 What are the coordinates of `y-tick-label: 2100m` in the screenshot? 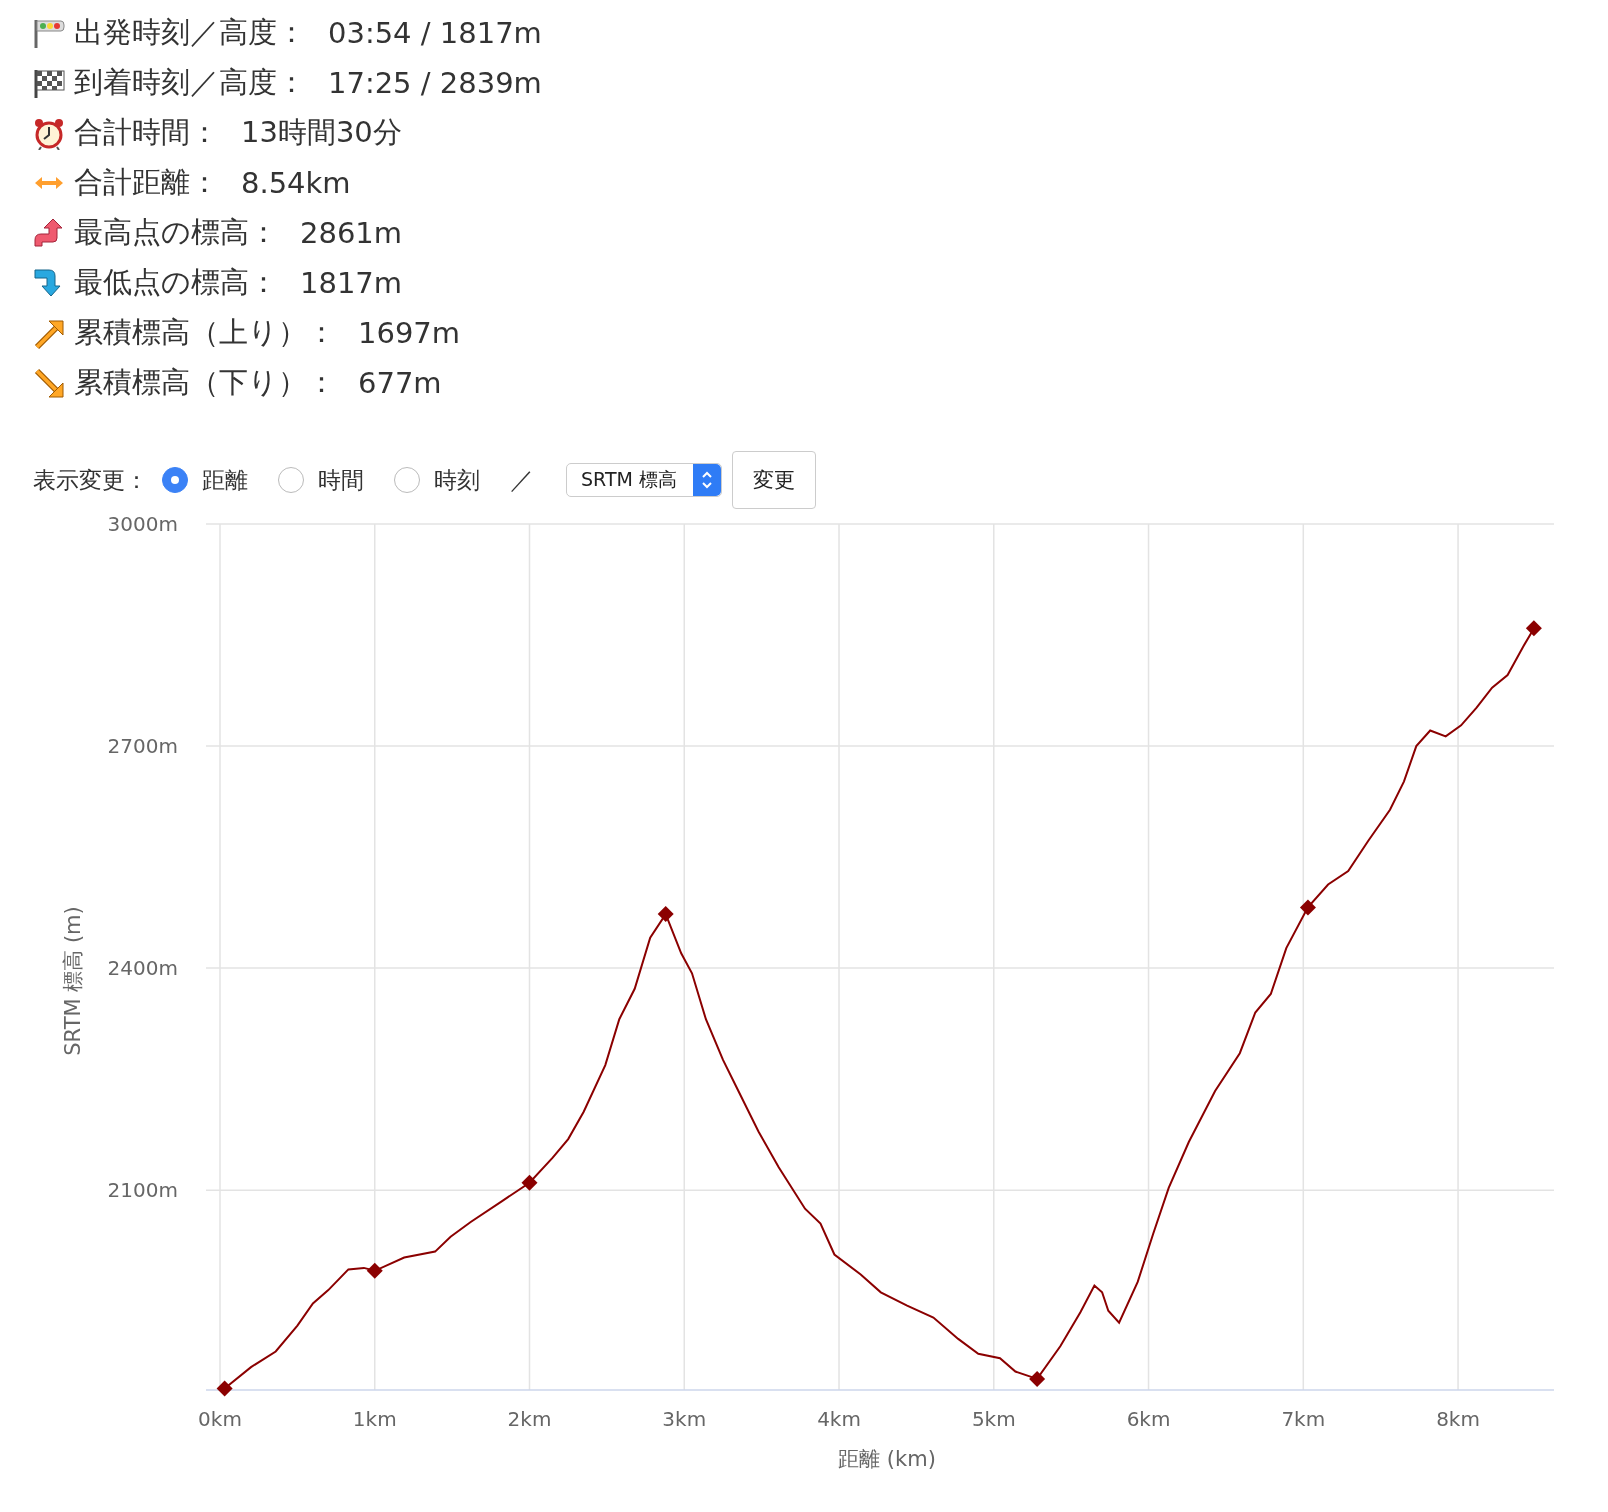 It's located at (142, 1190).